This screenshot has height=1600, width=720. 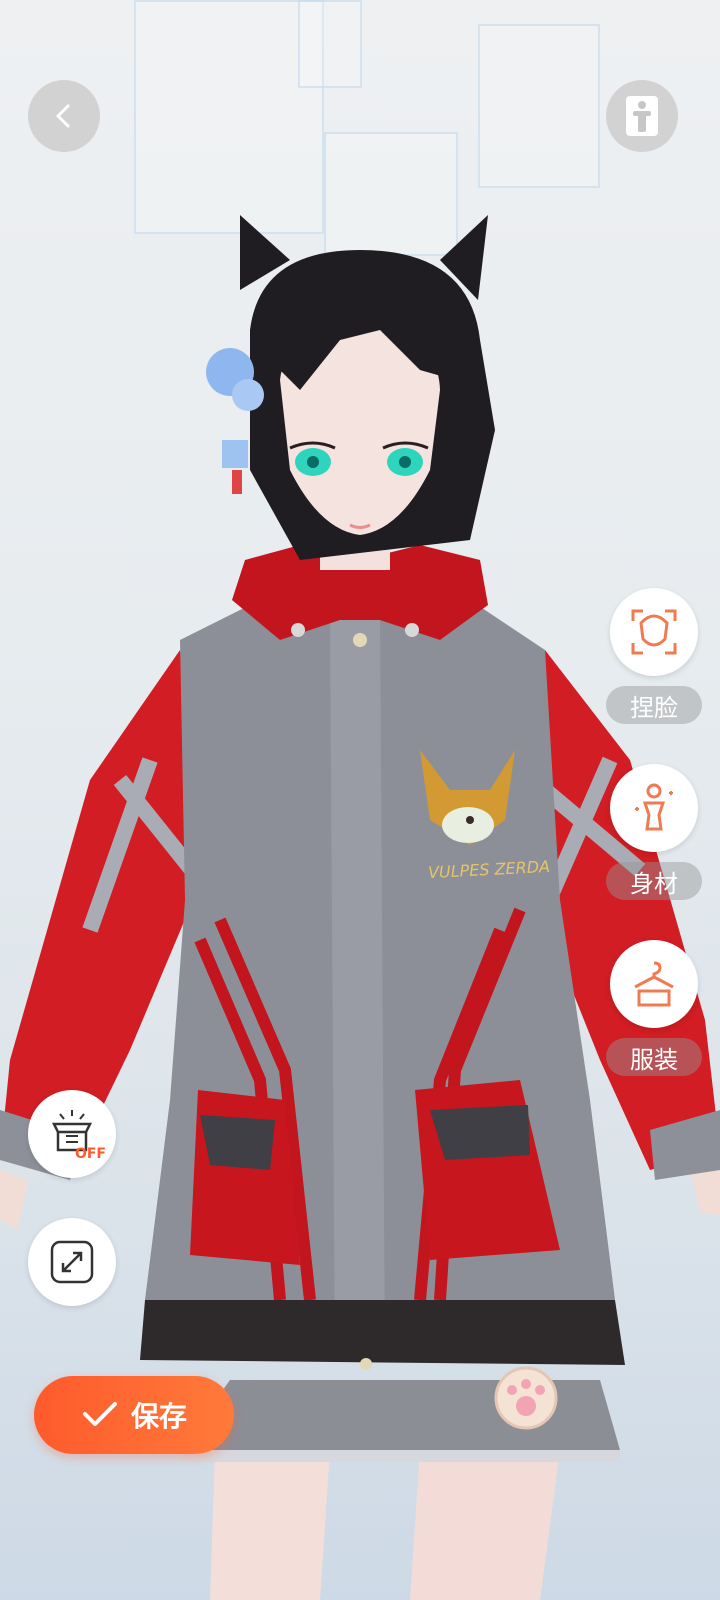 What do you see at coordinates (72, 1134) in the screenshot?
I see `lighting-toggle-button: OFF` at bounding box center [72, 1134].